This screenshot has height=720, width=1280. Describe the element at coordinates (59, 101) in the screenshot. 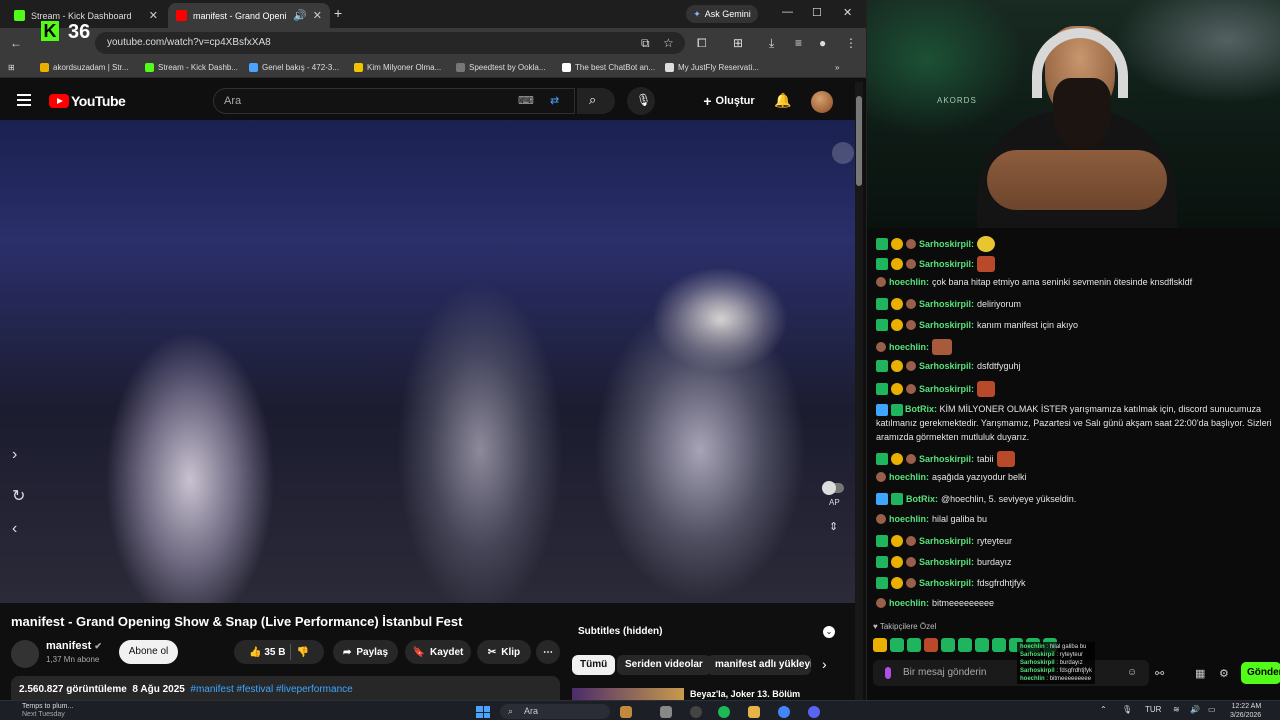

I see `youtube-logo-icon` at that location.